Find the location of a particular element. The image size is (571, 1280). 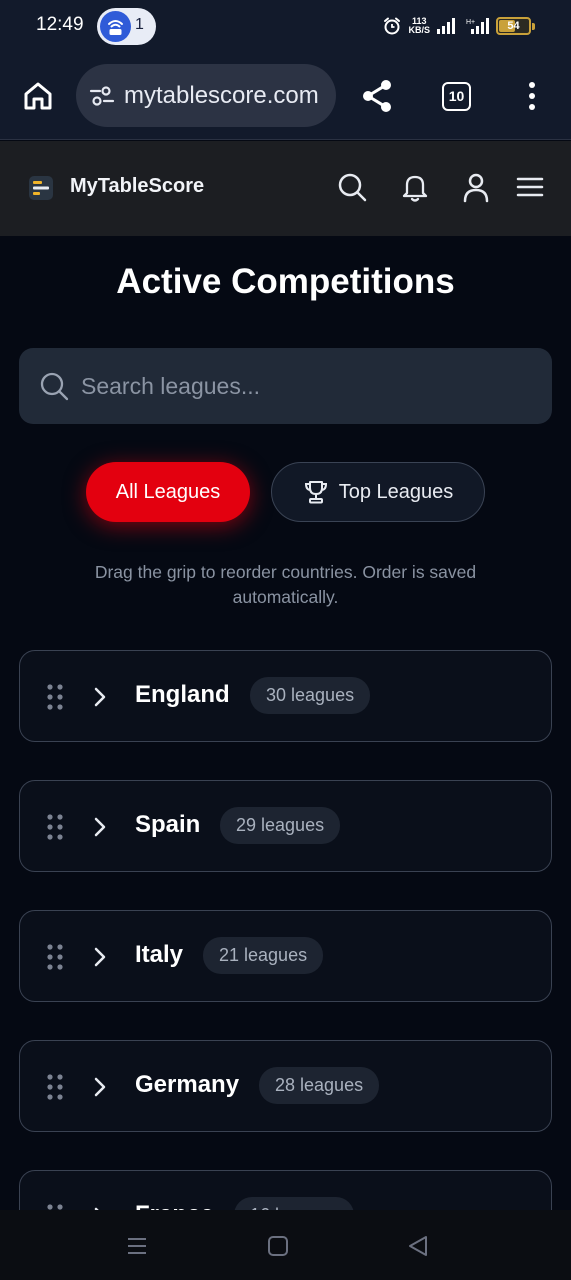

status-bar: 12:49 1 113 KB/S H+ 54 is located at coordinates (285, 26).